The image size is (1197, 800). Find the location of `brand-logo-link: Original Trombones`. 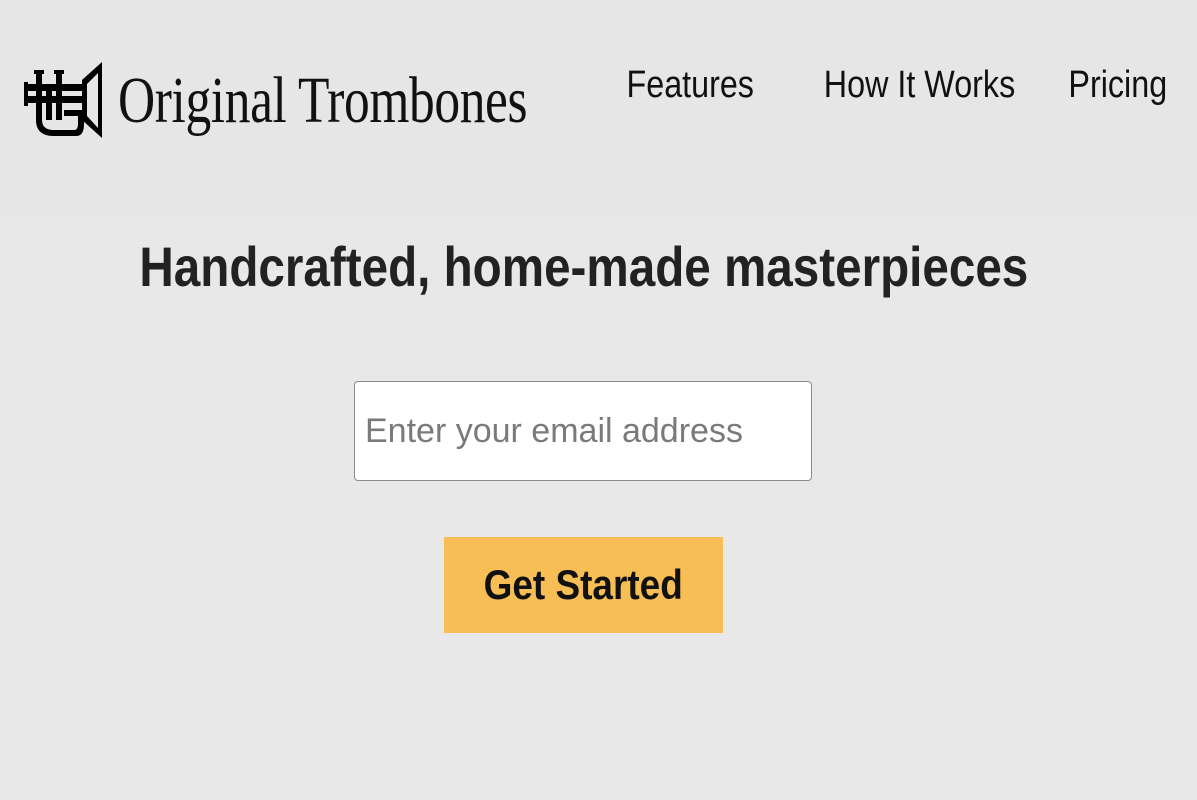

brand-logo-link: Original Trombones is located at coordinates (333, 101).